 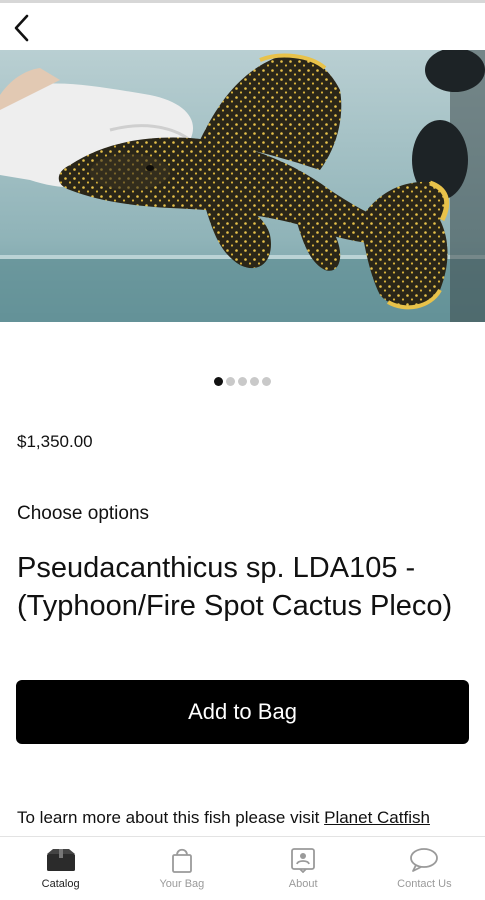 I want to click on tab-contact-us: Contact Us, so click(x=424, y=868).